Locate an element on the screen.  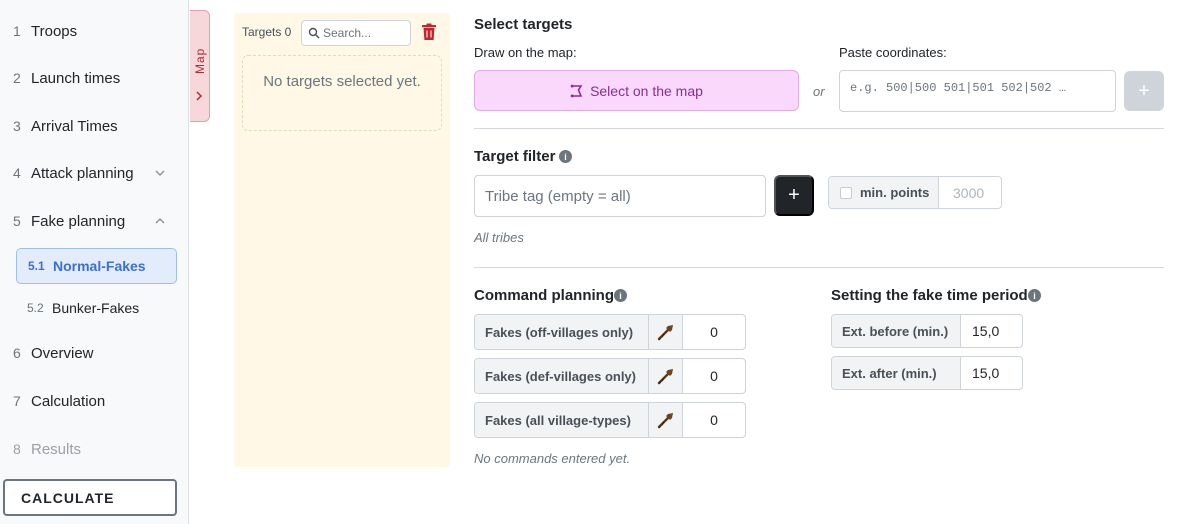
sub-number: 5.2 is located at coordinates (35, 308).